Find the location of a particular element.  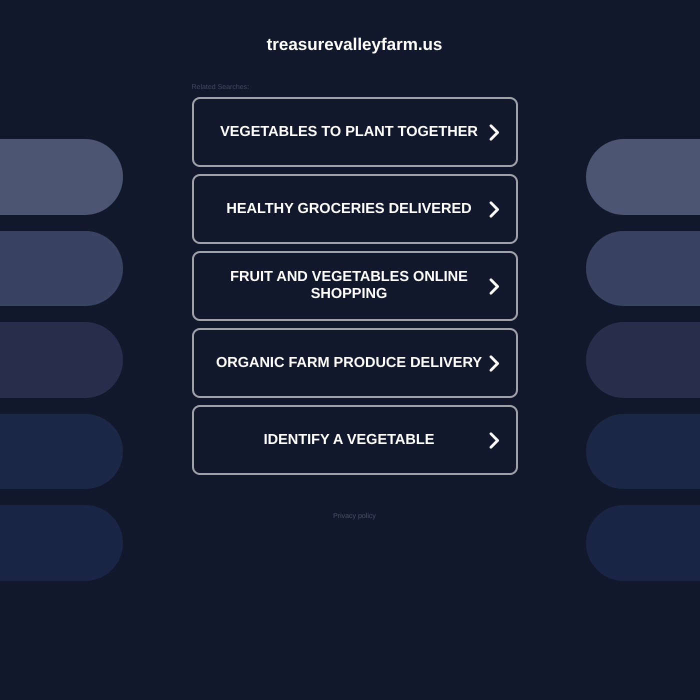

site-title: treasurevalleyfarm.us is located at coordinates (354, 45).